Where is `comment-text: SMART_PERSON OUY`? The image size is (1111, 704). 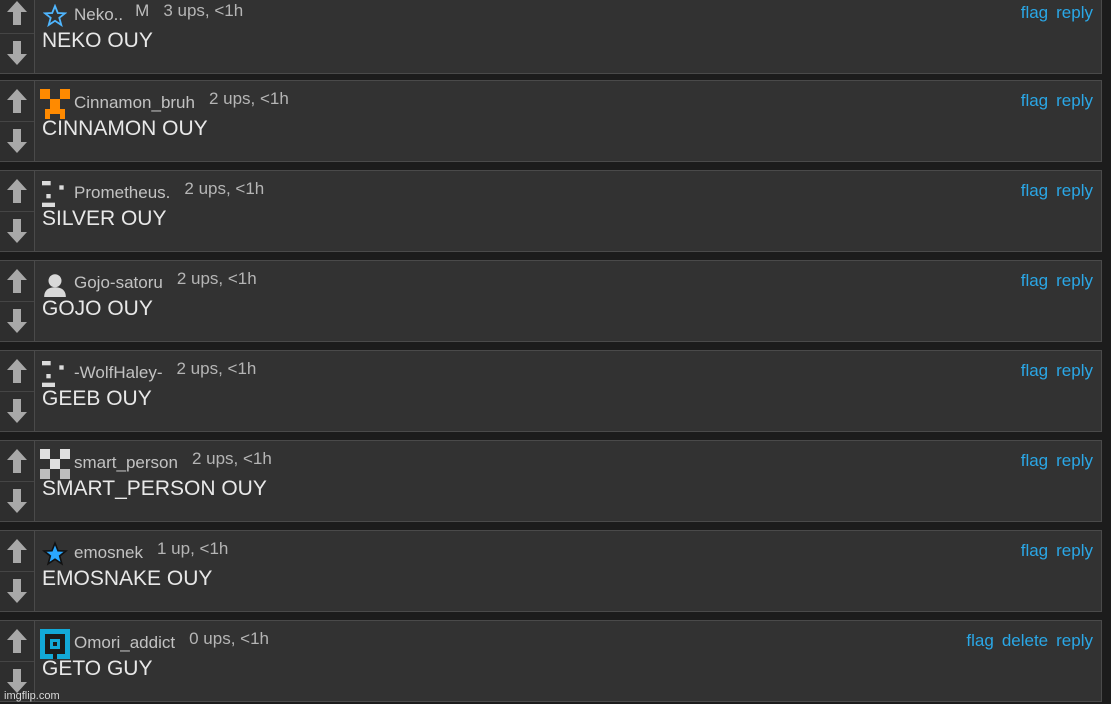 comment-text: SMART_PERSON OUY is located at coordinates (154, 488).